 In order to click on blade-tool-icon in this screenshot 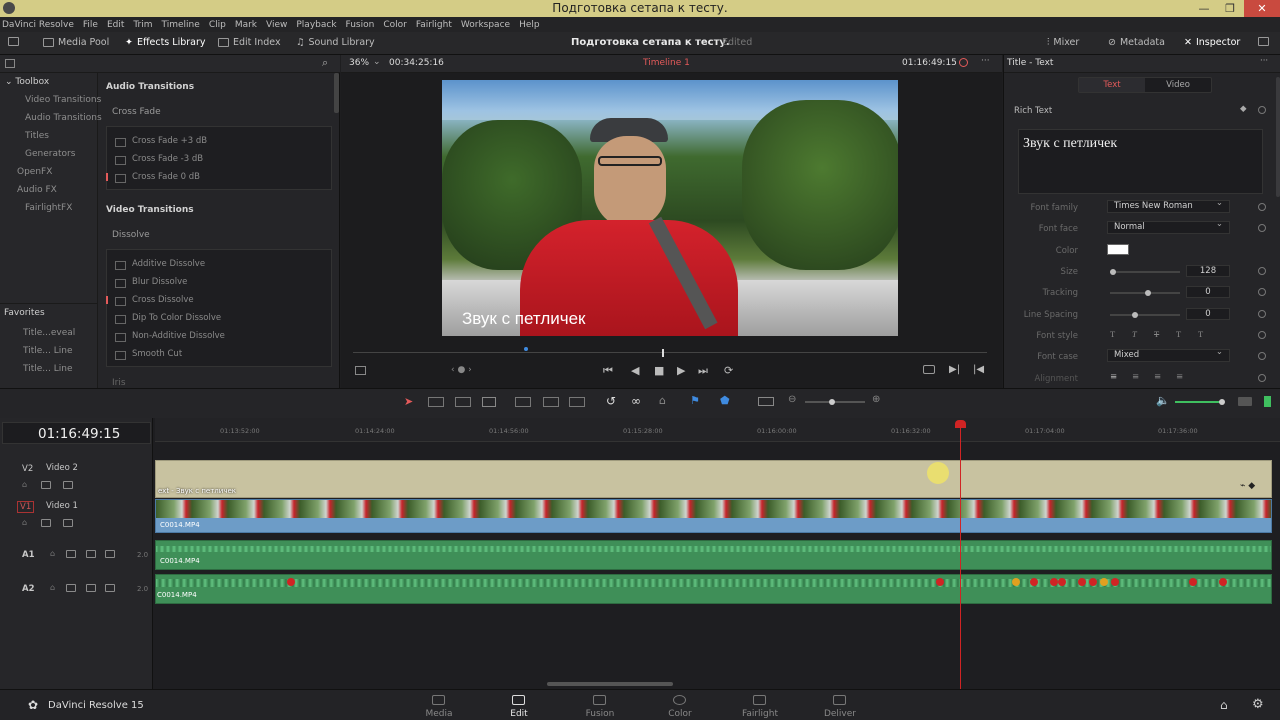, I will do `click(489, 402)`.